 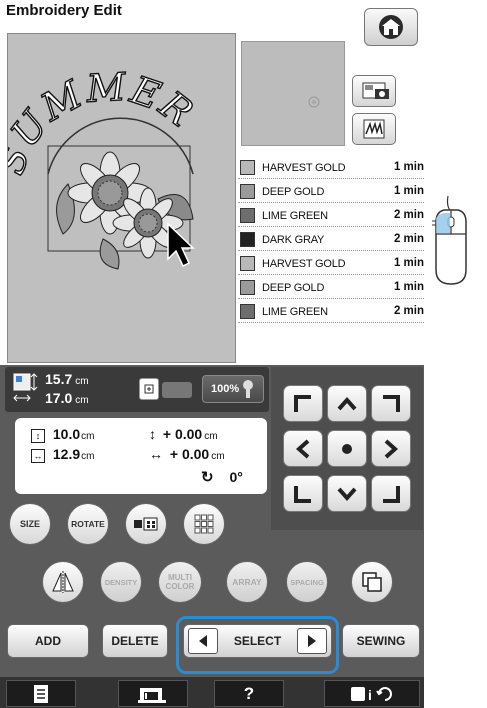 I want to click on chevron-down-icon, so click(x=347, y=494).